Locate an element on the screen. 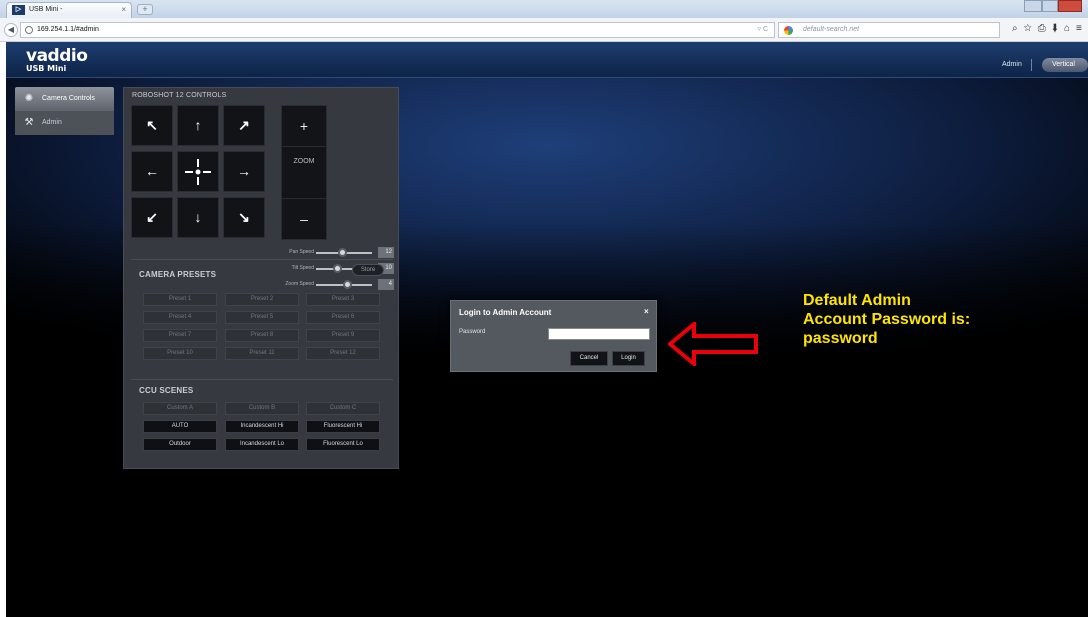 The height and width of the screenshot is (617, 1088). preset-5-button: Preset 5 is located at coordinates (262, 317).